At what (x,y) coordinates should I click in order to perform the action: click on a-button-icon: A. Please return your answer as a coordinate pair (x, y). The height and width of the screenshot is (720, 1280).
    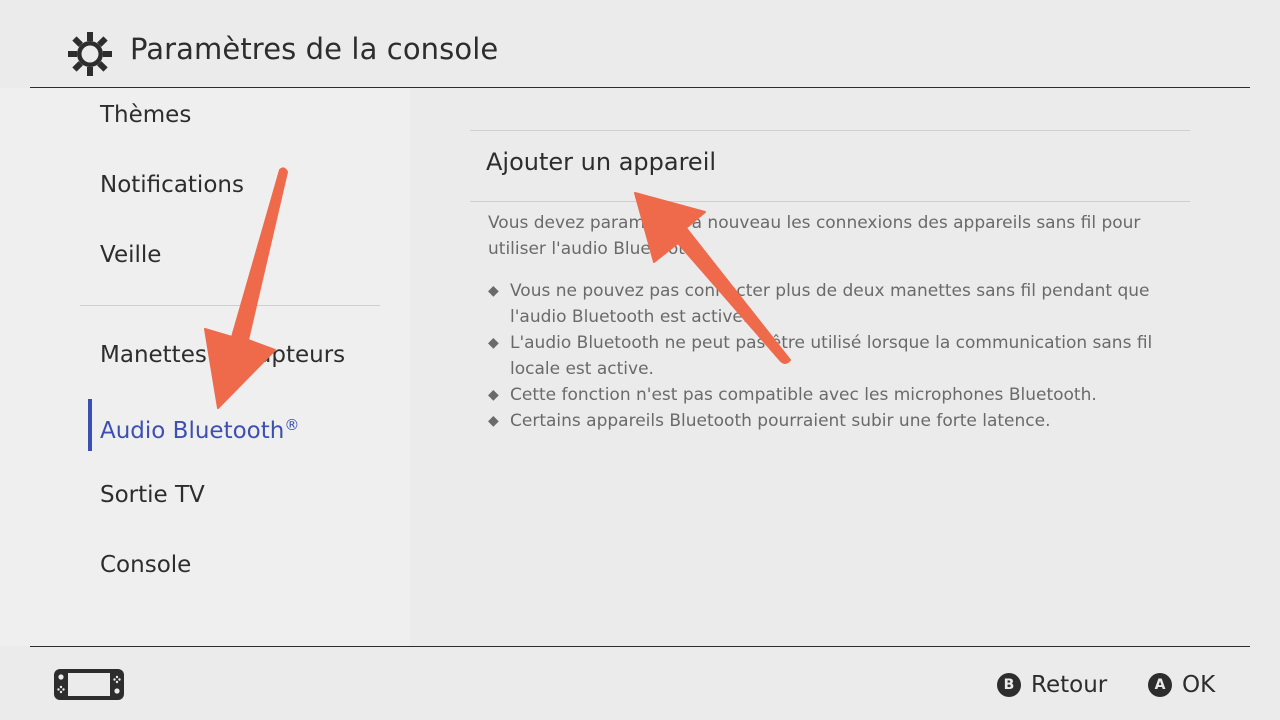
    Looking at the image, I should click on (1160, 685).